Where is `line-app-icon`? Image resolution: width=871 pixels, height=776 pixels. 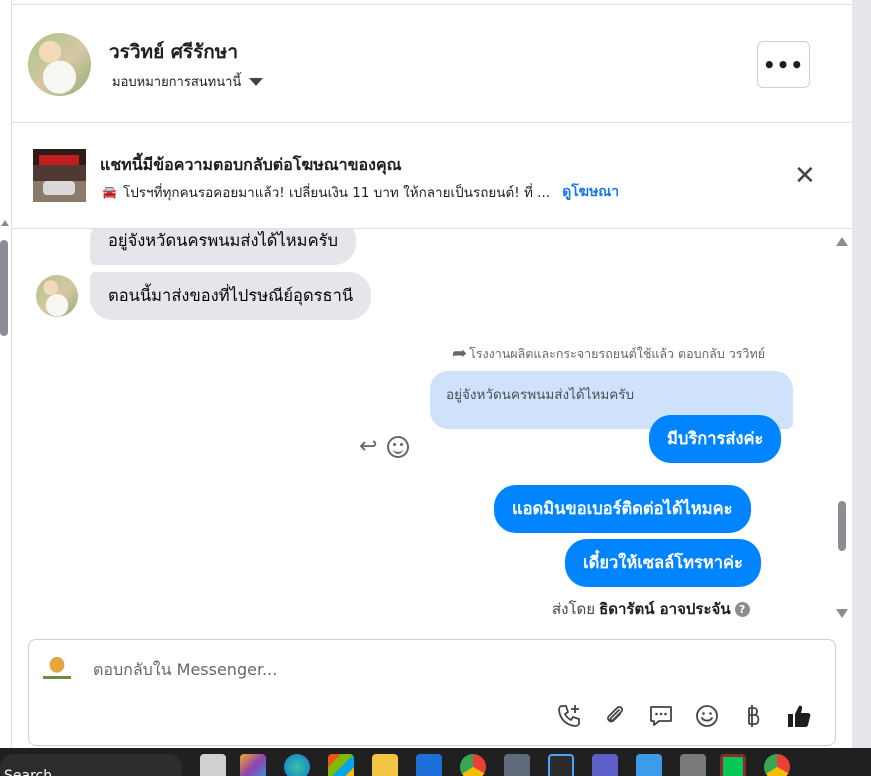
line-app-icon is located at coordinates (733, 765).